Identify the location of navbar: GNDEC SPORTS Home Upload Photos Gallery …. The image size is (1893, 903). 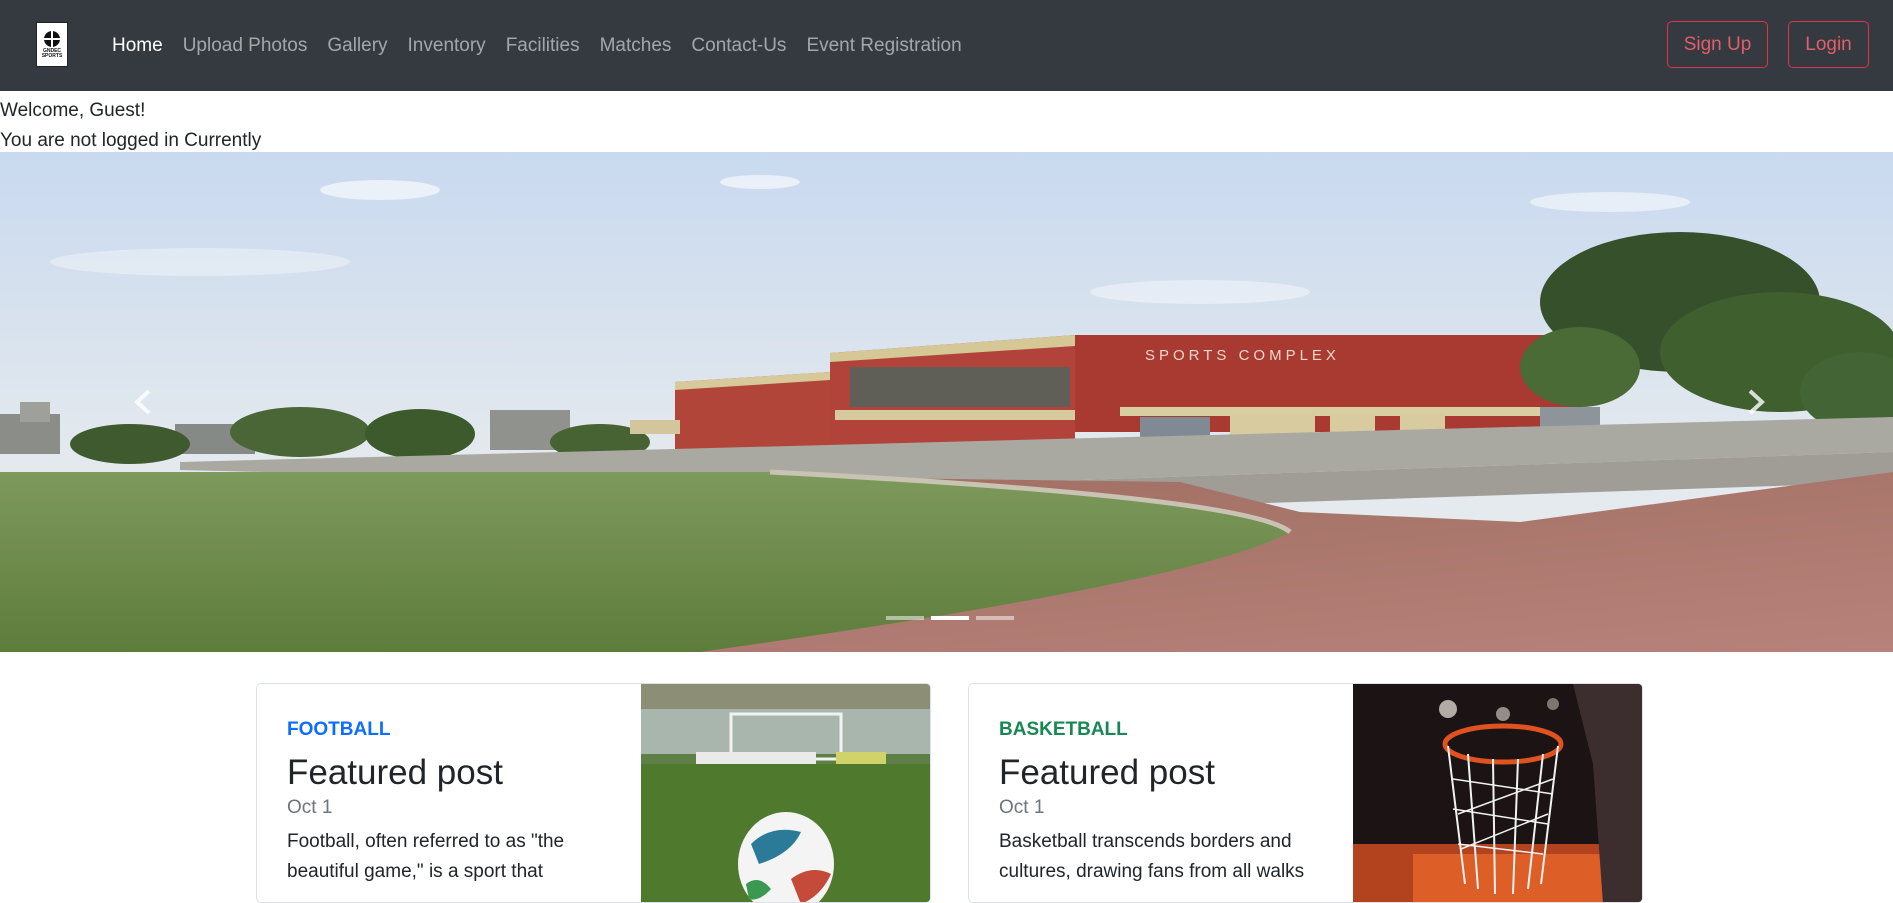
(946, 45).